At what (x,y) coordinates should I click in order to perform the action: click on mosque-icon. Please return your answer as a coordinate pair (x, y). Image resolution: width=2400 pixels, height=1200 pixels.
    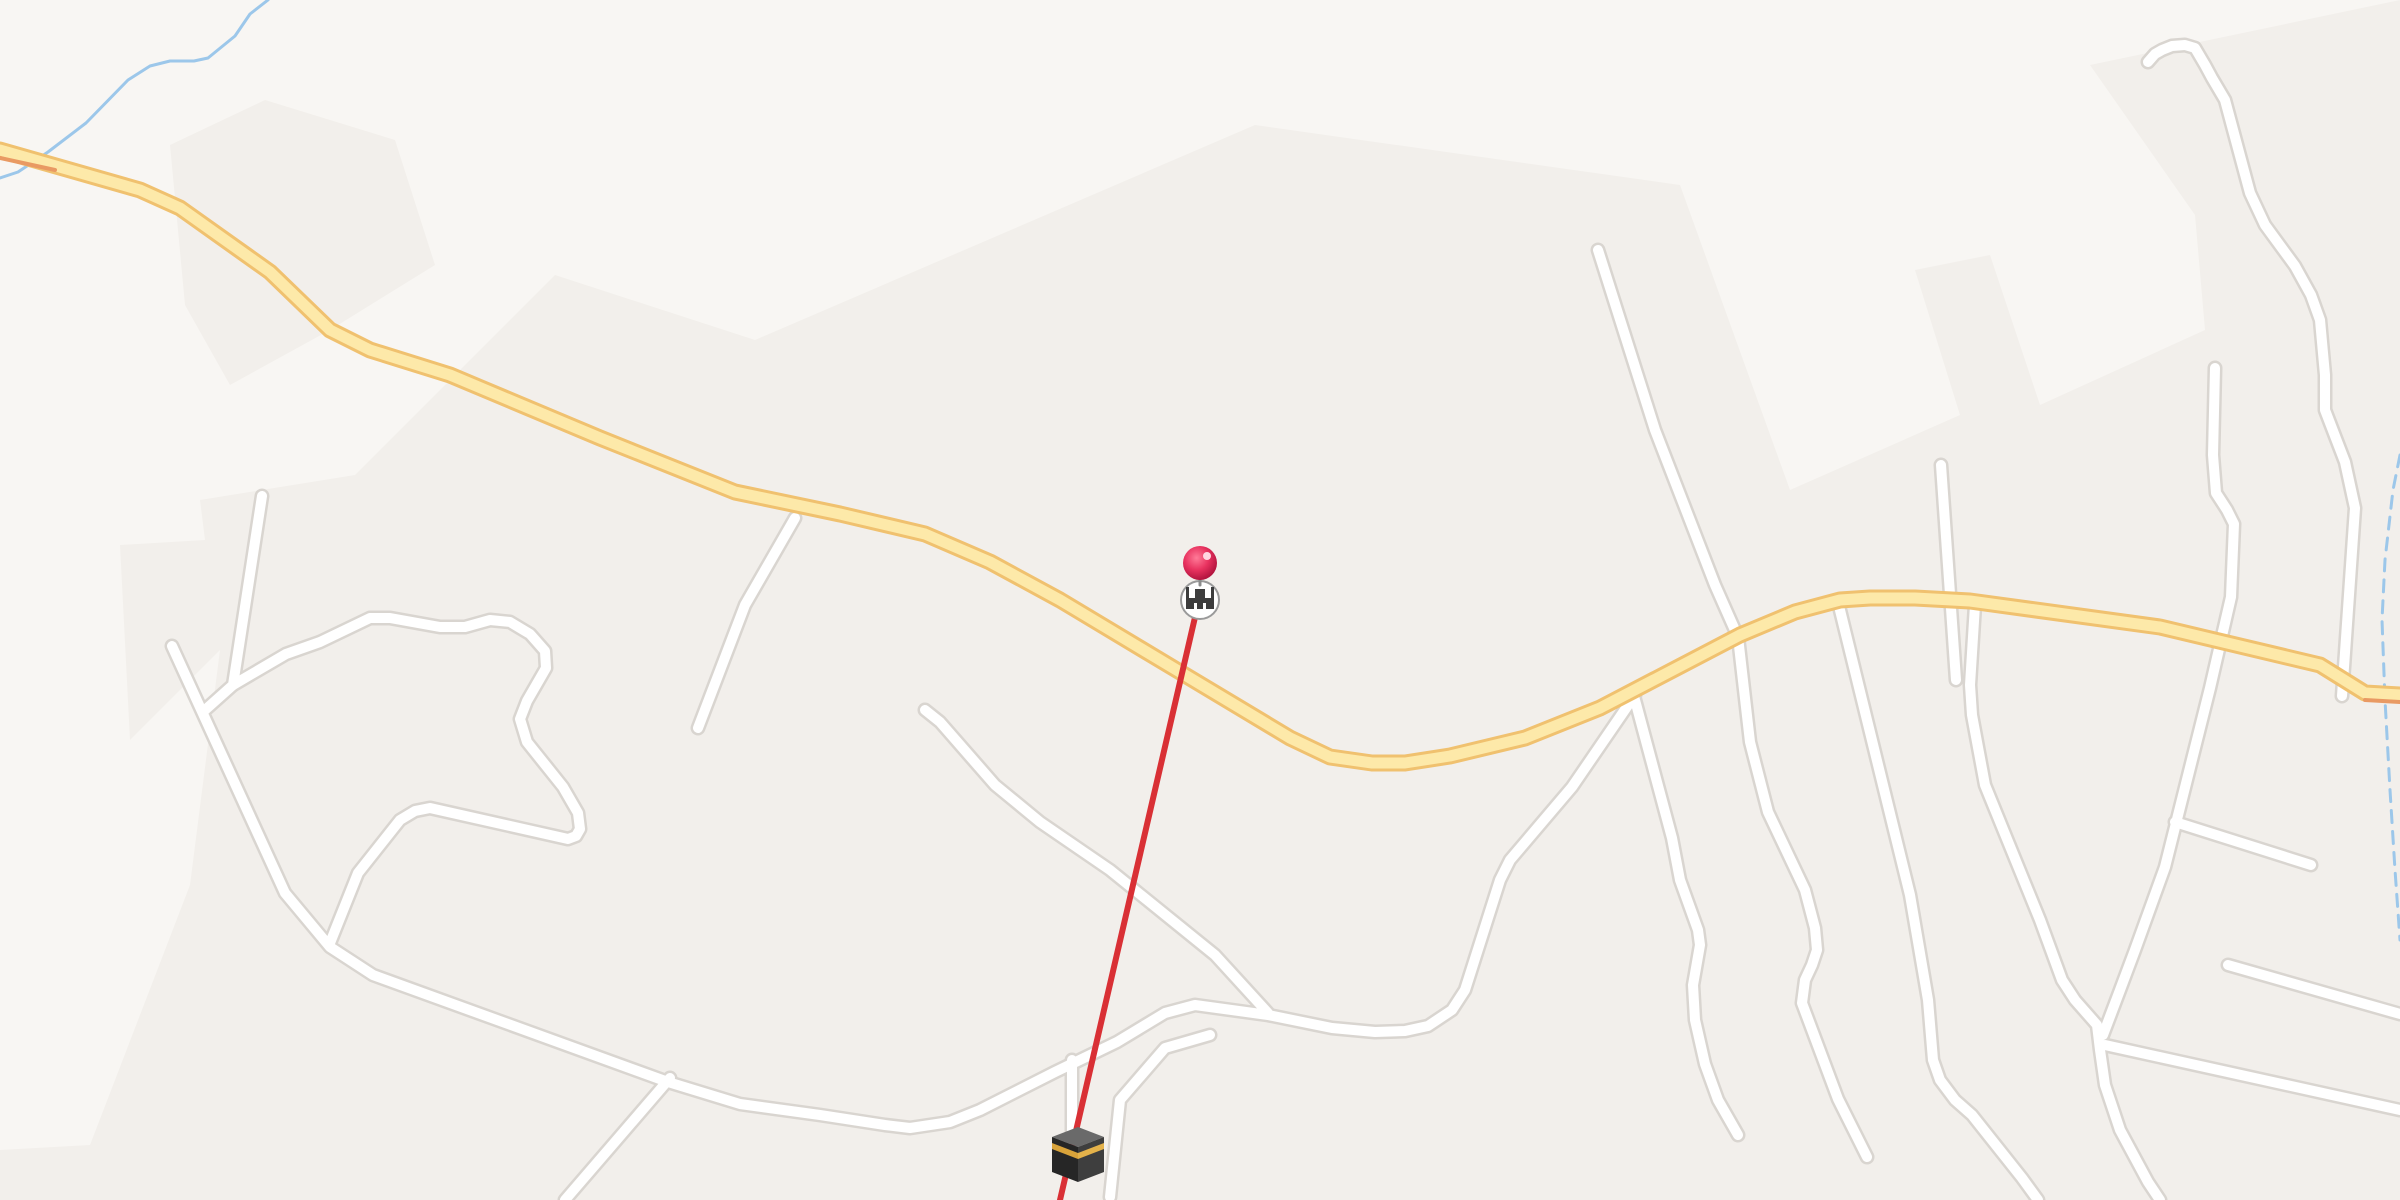
    Looking at the image, I should click on (1200, 600).